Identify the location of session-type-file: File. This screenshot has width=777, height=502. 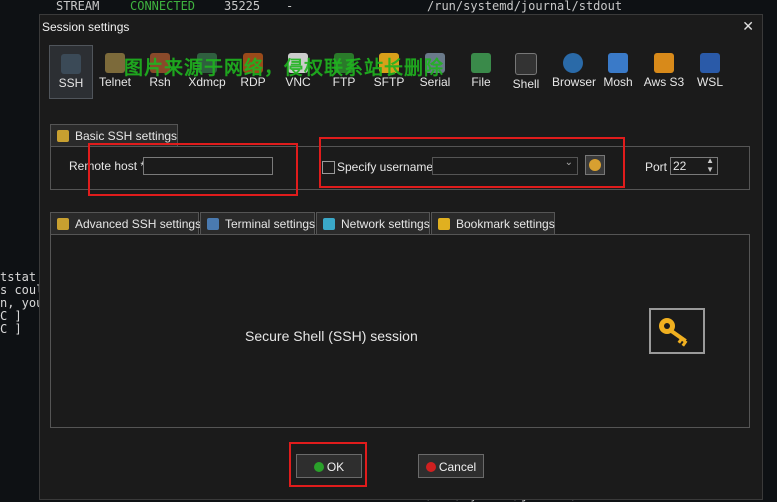
(481, 71).